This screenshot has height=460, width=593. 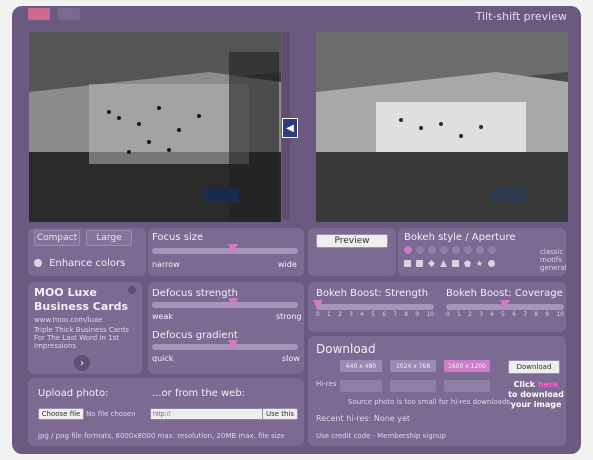 I want to click on hires-label: Hi-res, so click(x=326, y=384).